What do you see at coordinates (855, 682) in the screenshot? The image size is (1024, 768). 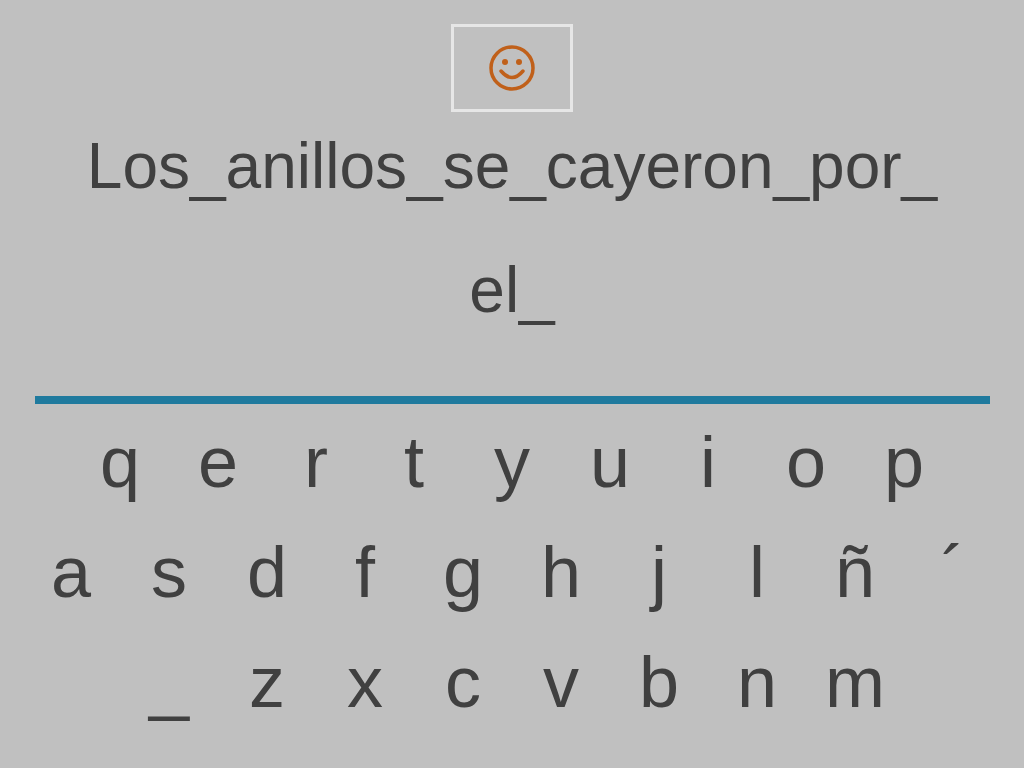 I see `letter-key: m` at bounding box center [855, 682].